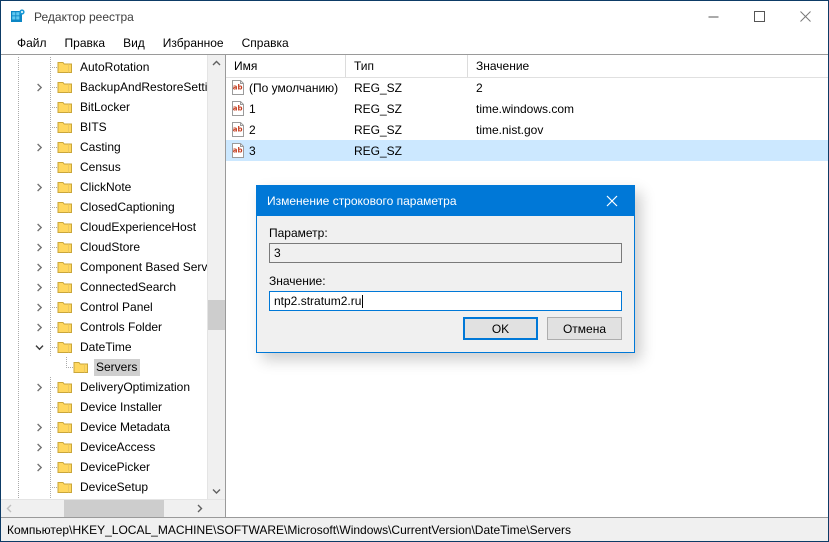 This screenshot has width=829, height=542. Describe the element at coordinates (713, 16) in the screenshot. I see `minimize-button` at that location.